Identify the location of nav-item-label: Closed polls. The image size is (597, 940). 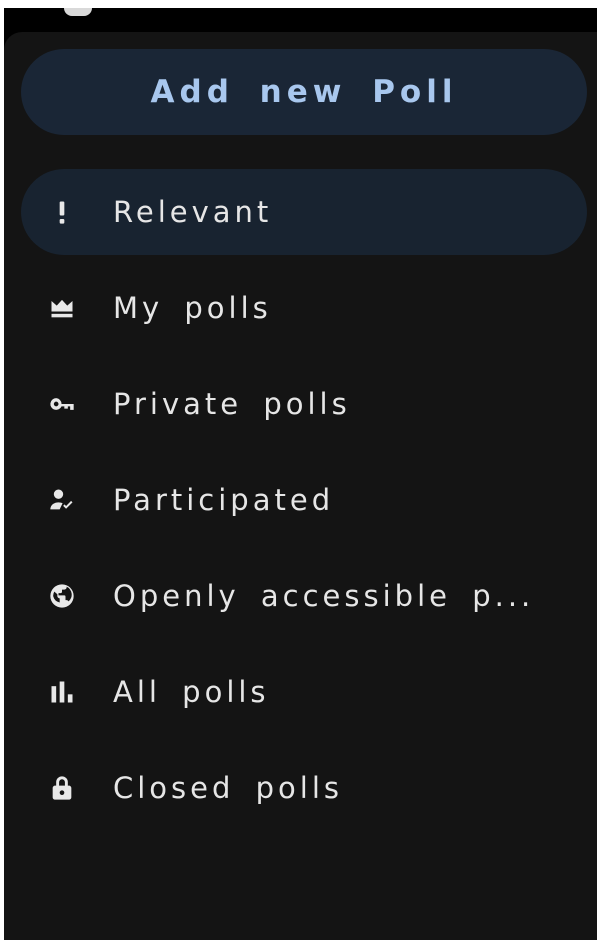
(228, 788).